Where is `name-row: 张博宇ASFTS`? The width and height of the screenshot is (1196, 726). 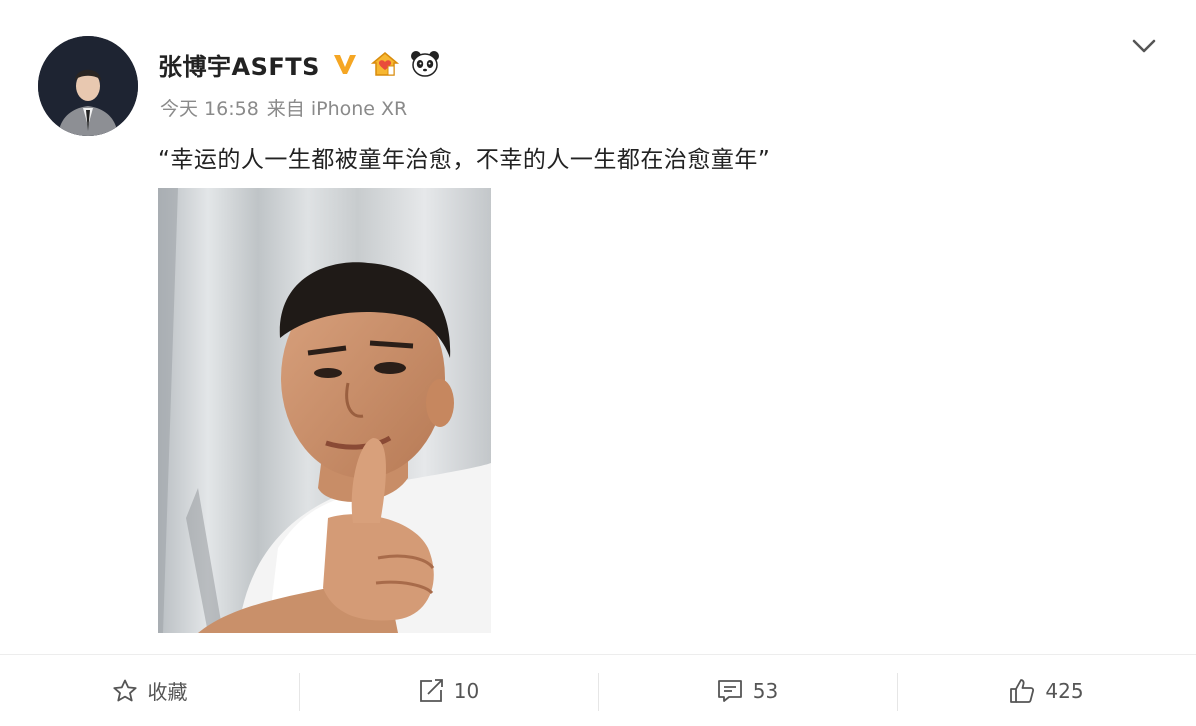
name-row: 张博宇ASFTS is located at coordinates (299, 64).